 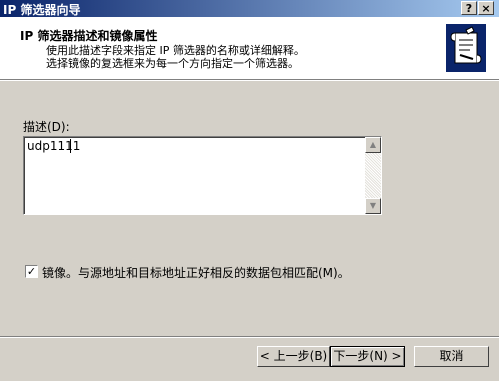 I want to click on cancel-button: 取消, so click(x=451, y=356).